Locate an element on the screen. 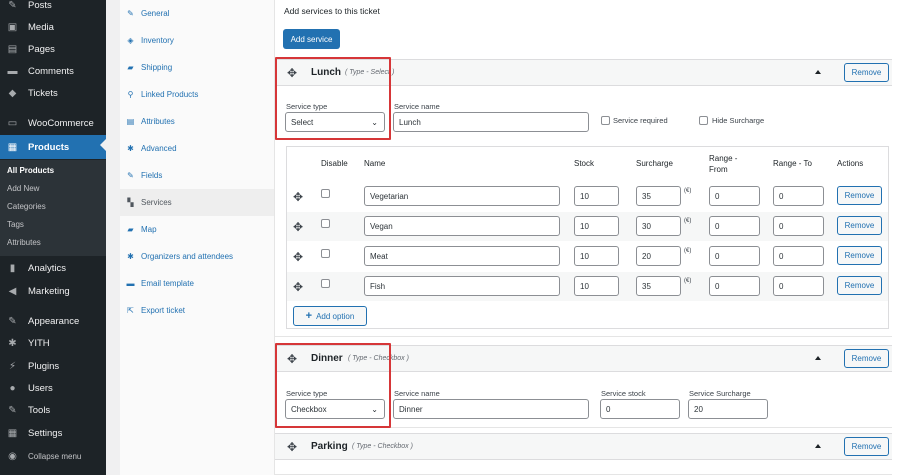 The height and width of the screenshot is (475, 900). tab-organizers: ✱ Organizers and attendees is located at coordinates (197, 256).